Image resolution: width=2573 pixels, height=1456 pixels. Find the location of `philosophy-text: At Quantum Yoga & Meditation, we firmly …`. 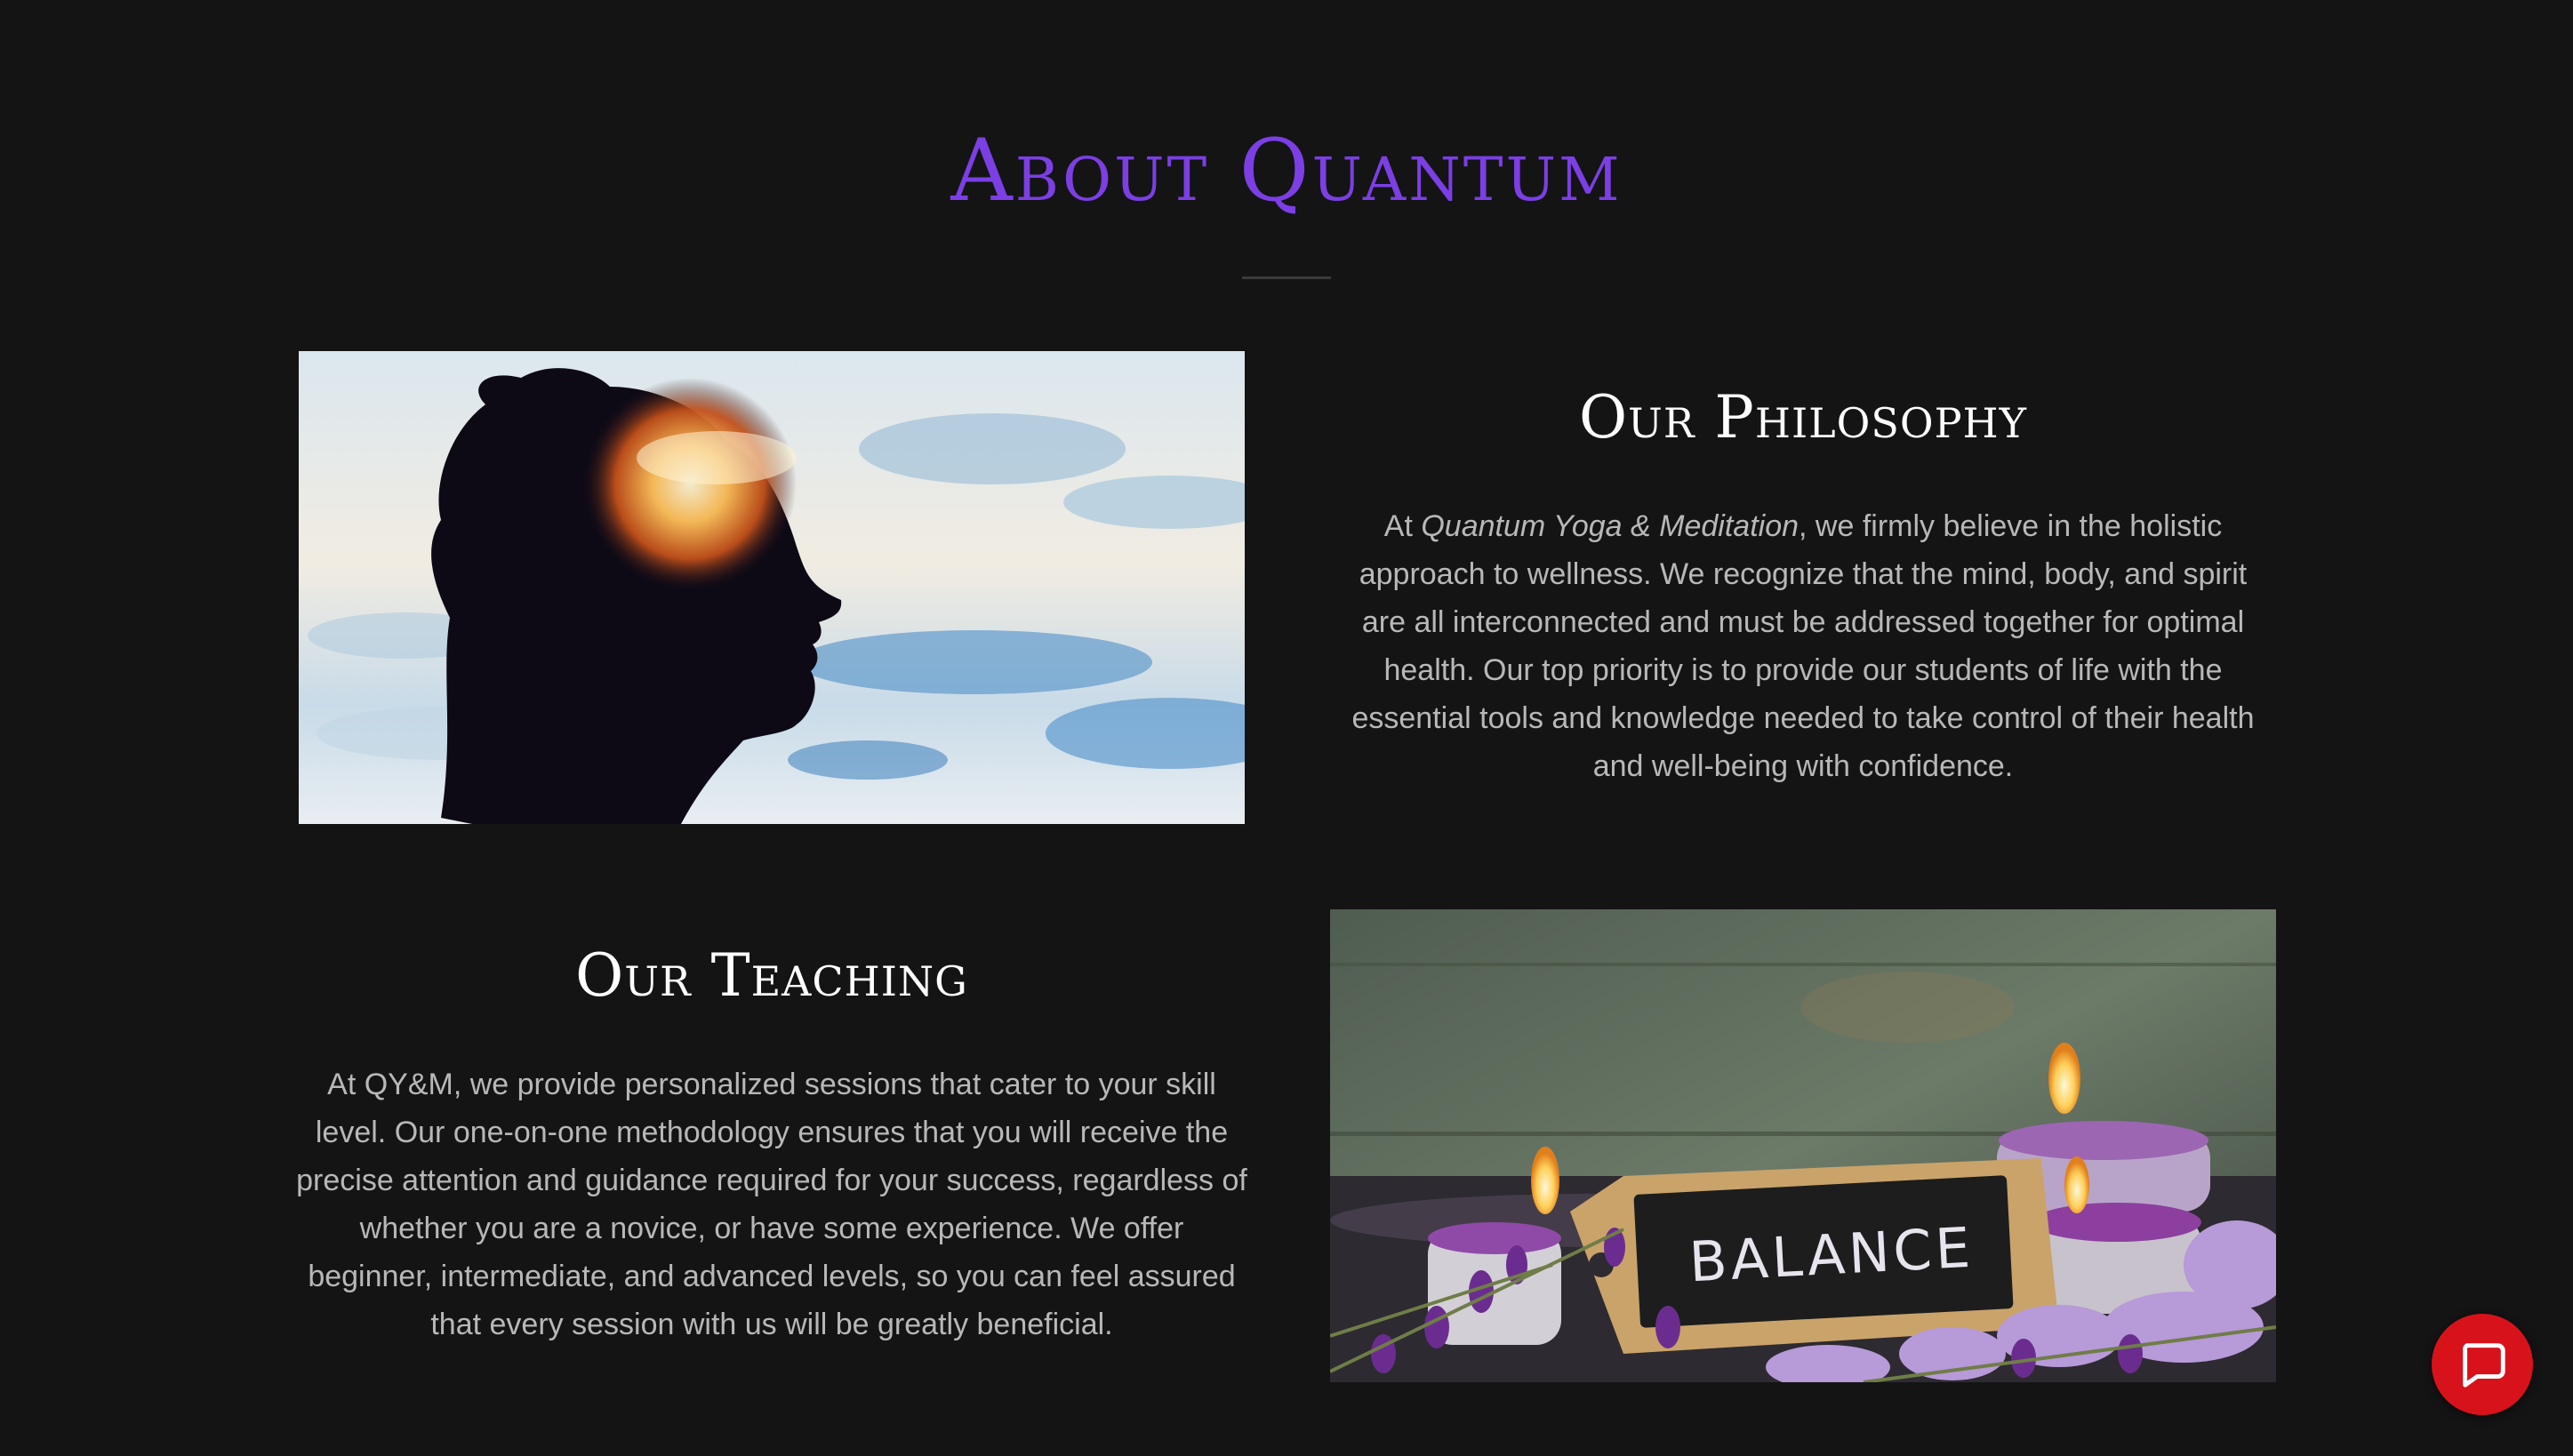

philosophy-text: At Quantum Yoga & Meditation, we firmly … is located at coordinates (1803, 646).